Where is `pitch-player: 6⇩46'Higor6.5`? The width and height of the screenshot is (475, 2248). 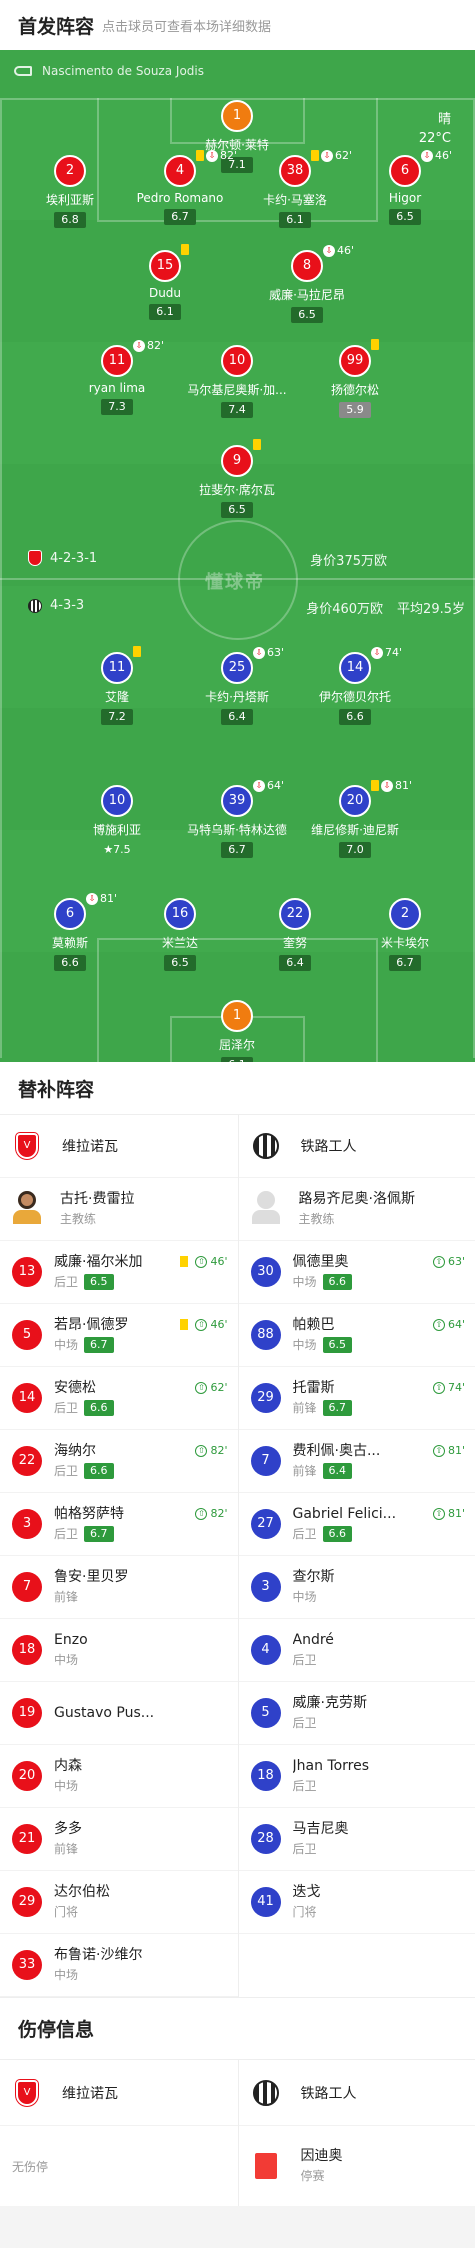 pitch-player: 6⇩46'Higor6.5 is located at coordinates (405, 190).